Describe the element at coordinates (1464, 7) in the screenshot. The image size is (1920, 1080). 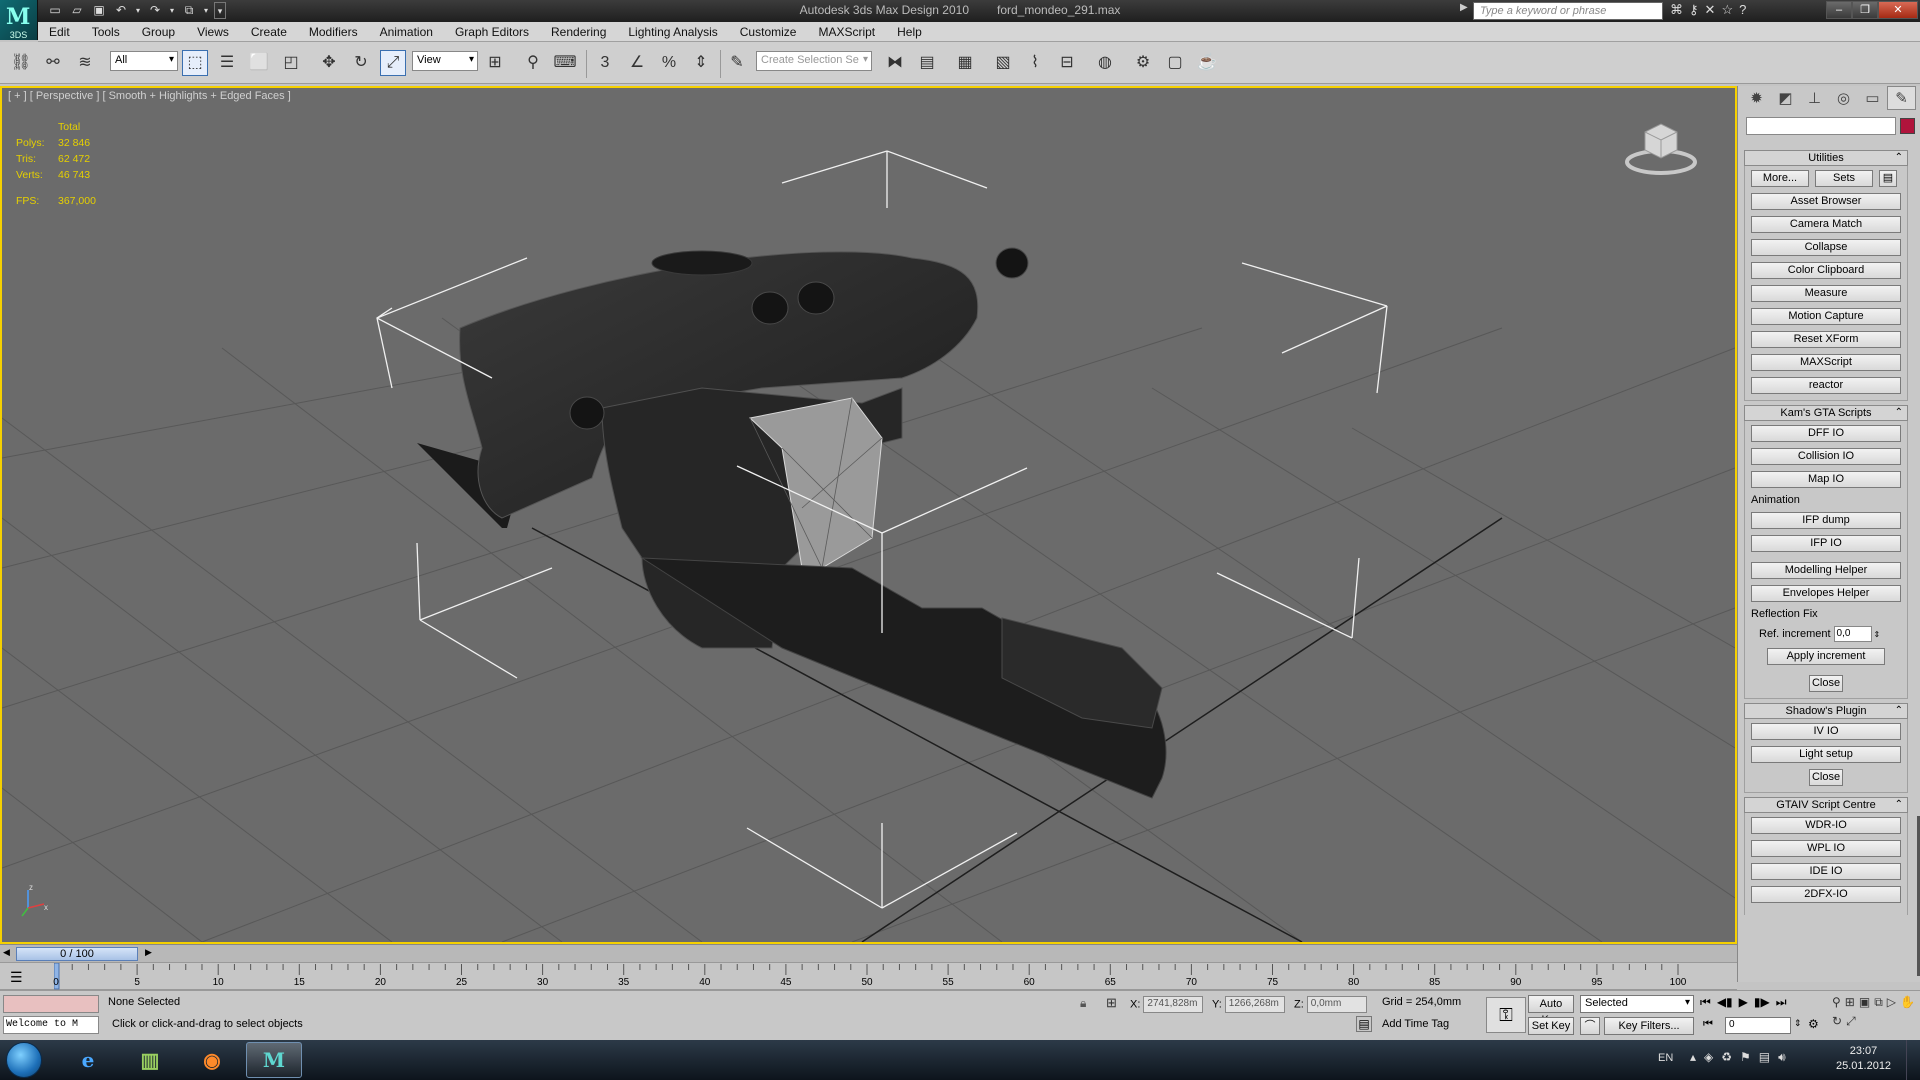
I see `search-expand-icon: ▶` at that location.